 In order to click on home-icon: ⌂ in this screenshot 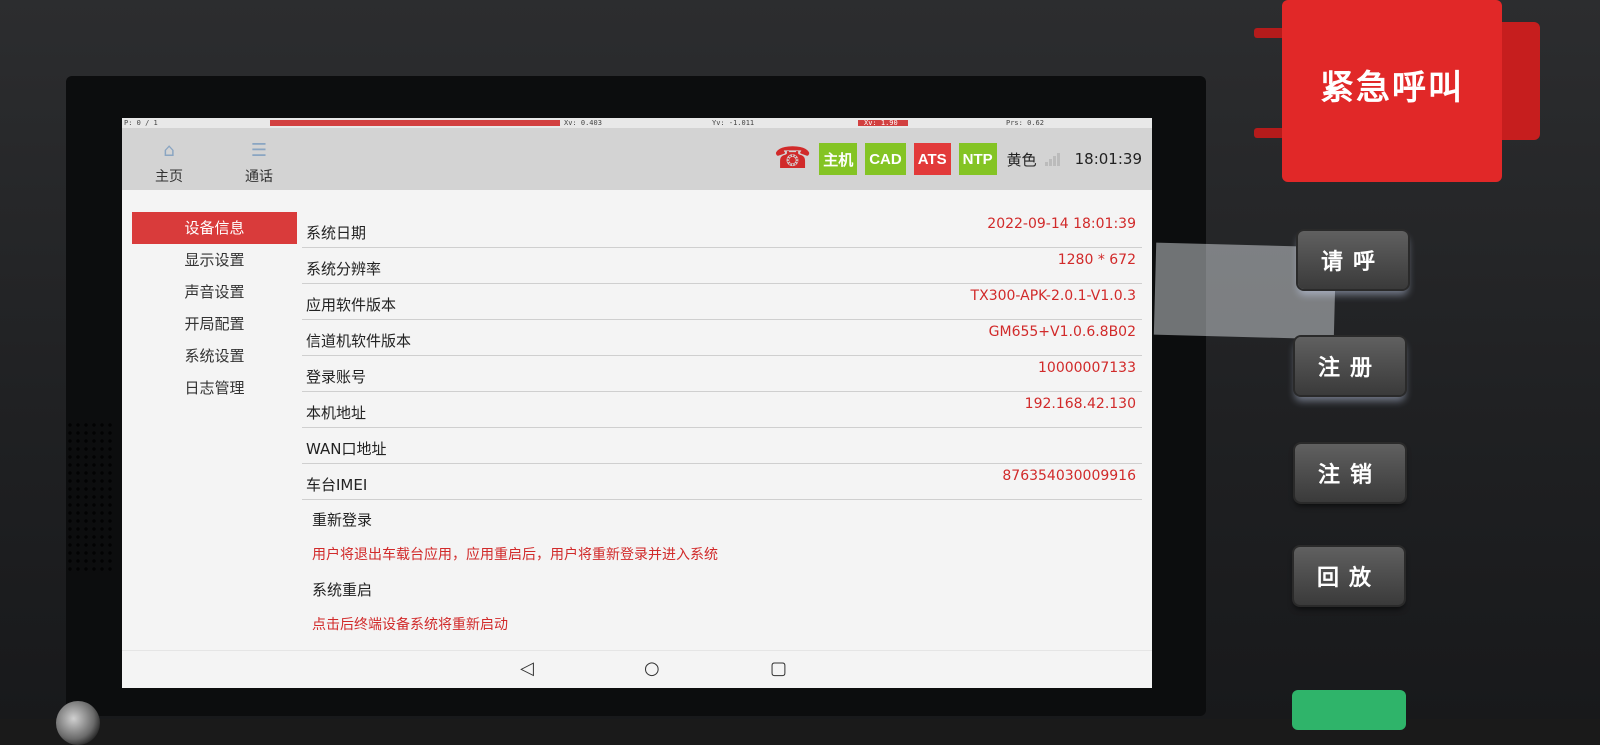, I will do `click(169, 150)`.